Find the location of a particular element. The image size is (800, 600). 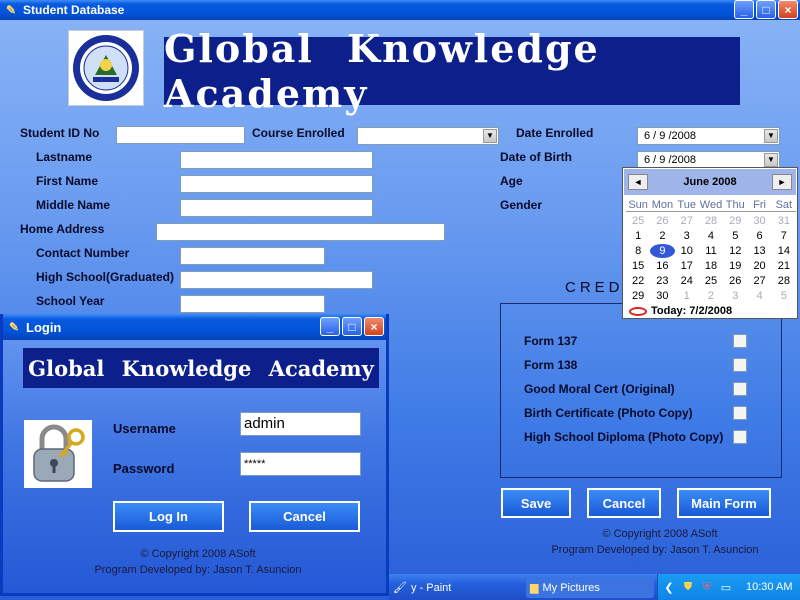

login-button: Log In is located at coordinates (168, 516).